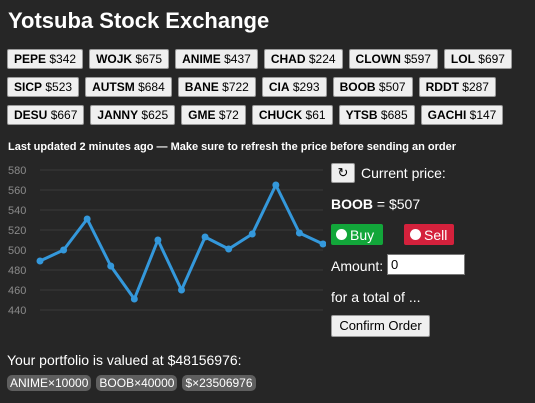 Image resolution: width=535 pixels, height=403 pixels. What do you see at coordinates (279, 87) in the screenshot?
I see `ticker-symbol: CIA` at bounding box center [279, 87].